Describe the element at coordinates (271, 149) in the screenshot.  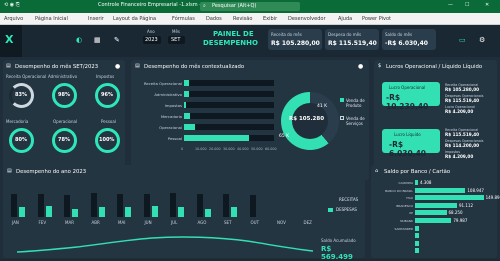
I see `axis-tick: 60.000` at that location.